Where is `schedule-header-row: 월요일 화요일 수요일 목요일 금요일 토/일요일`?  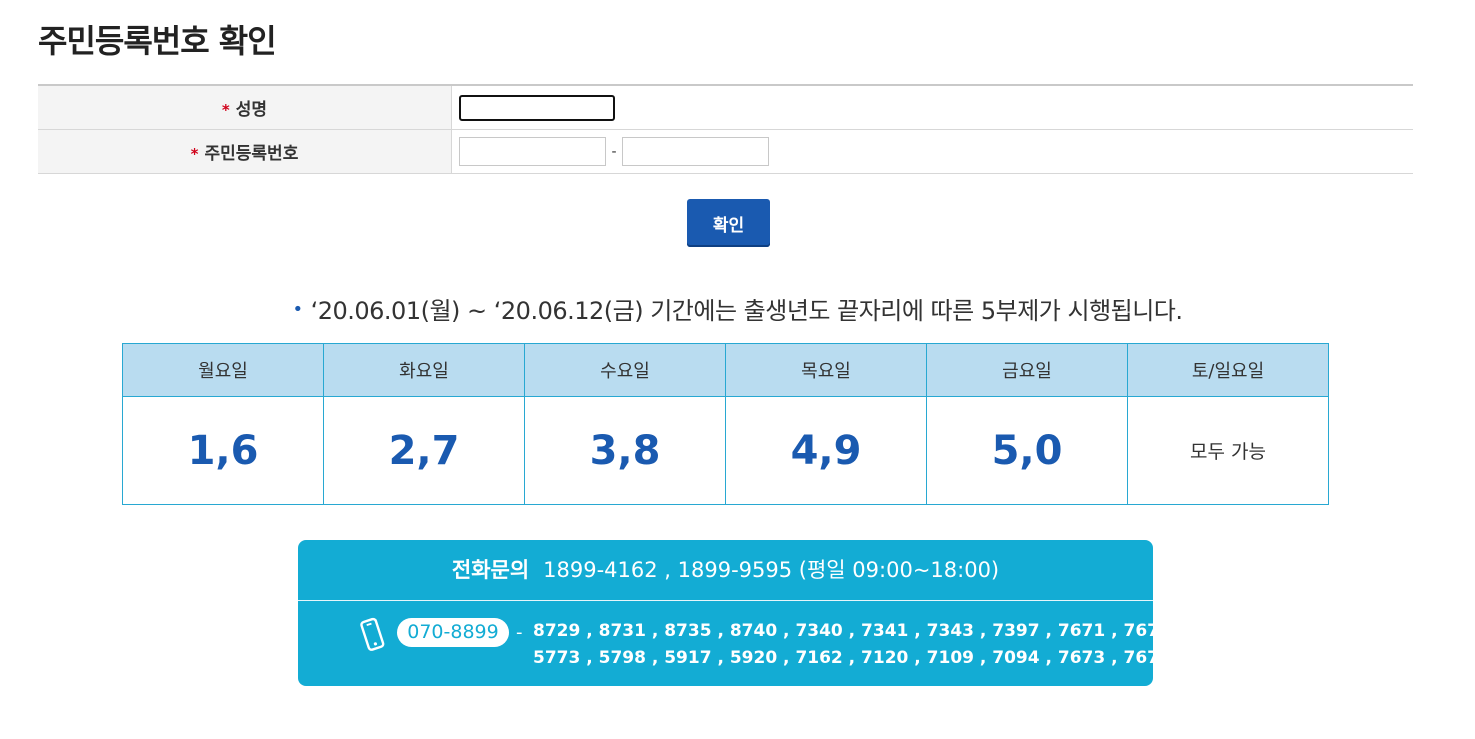
schedule-header-row: 월요일 화요일 수요일 목요일 금요일 토/일요일 is located at coordinates (725, 370).